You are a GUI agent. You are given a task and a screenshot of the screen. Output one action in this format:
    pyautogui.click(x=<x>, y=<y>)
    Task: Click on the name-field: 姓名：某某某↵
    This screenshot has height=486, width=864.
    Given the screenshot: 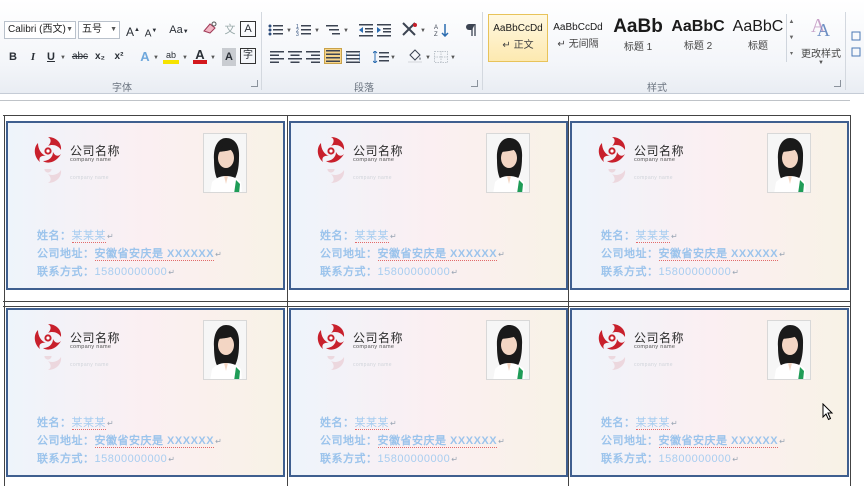 What is the action you would take?
    pyautogui.click(x=639, y=235)
    